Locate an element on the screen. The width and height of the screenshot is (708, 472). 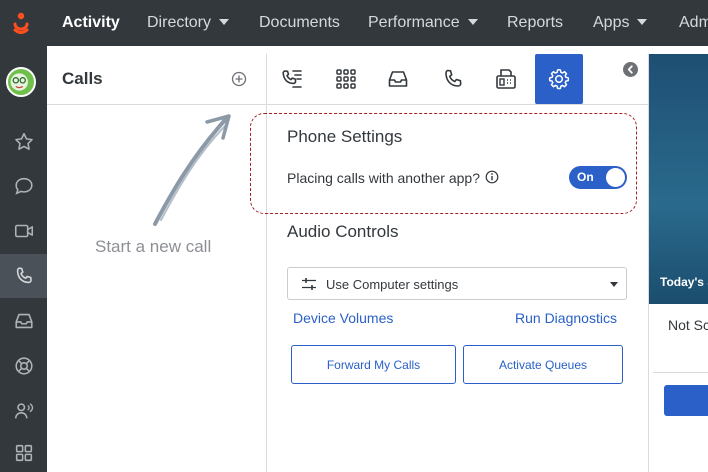
calls-header: Calls is located at coordinates (157, 79).